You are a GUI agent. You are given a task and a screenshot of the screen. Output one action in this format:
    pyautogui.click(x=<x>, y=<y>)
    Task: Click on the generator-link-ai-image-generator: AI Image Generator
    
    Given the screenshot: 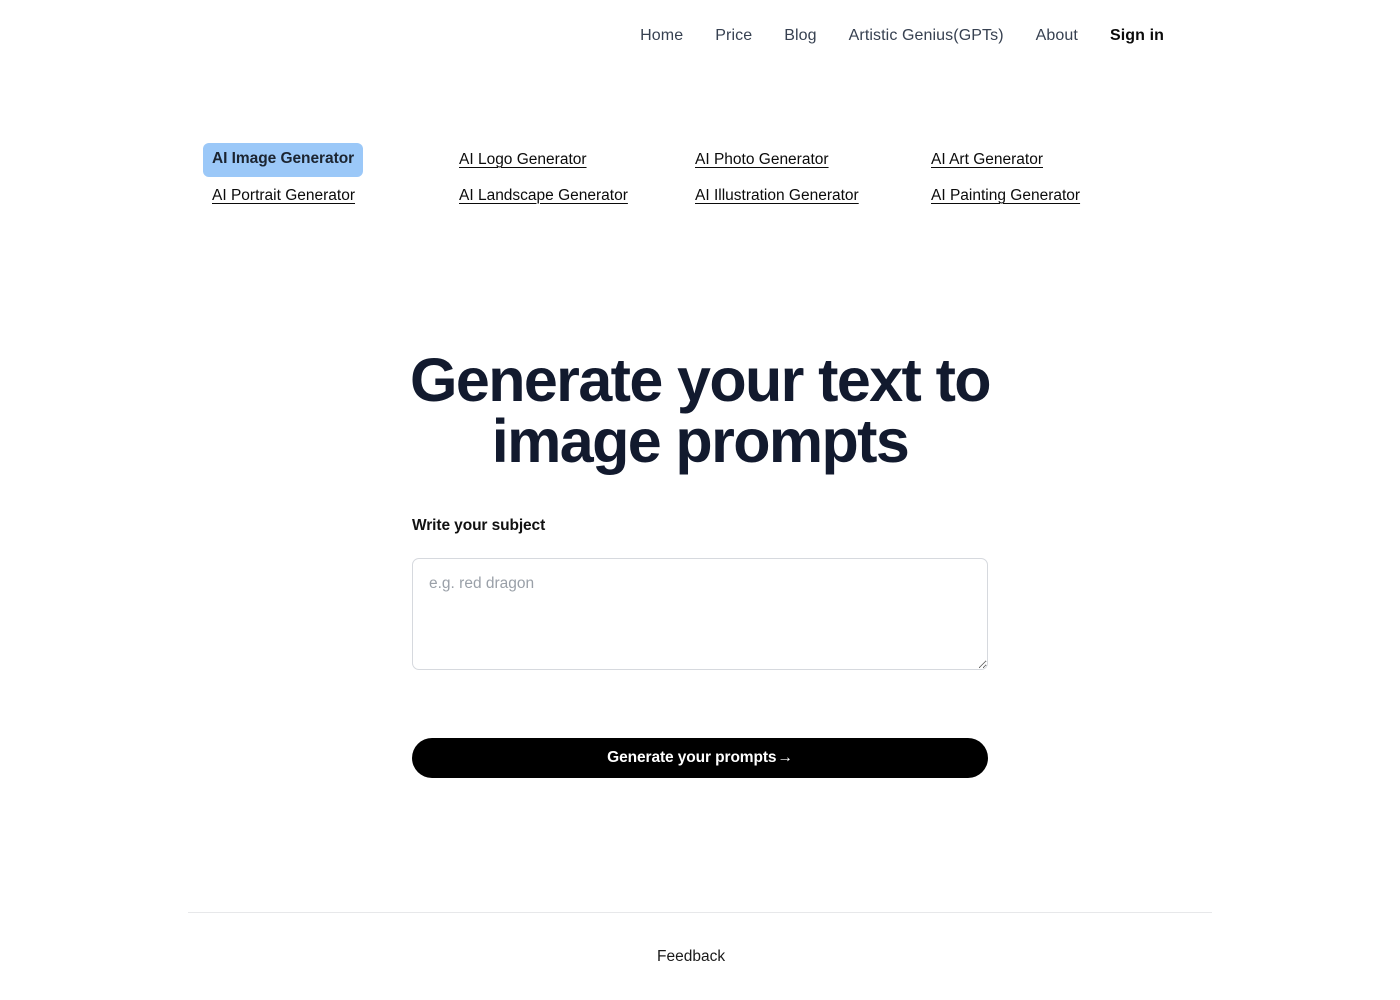 What is the action you would take?
    pyautogui.click(x=283, y=160)
    